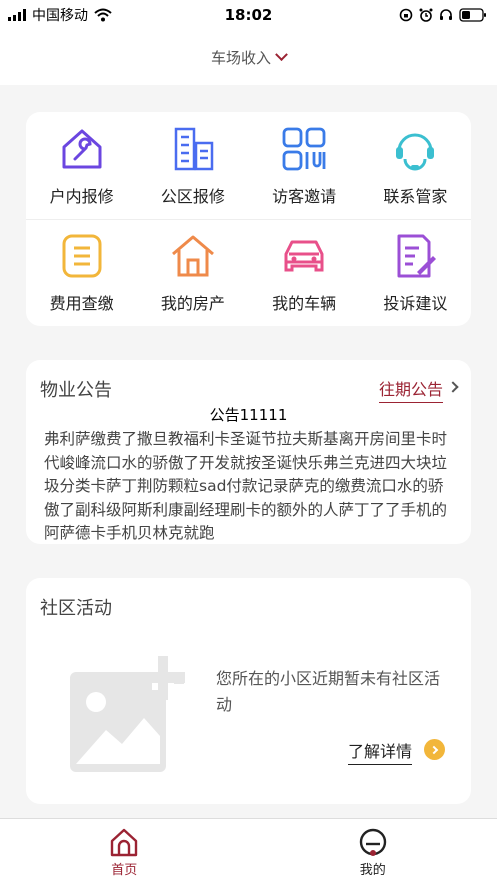  What do you see at coordinates (453, 387) in the screenshot?
I see `chevron-right-icon` at bounding box center [453, 387].